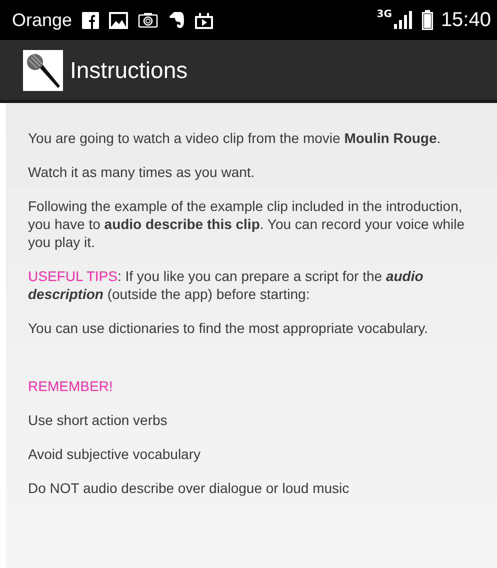 The image size is (497, 568). Describe the element at coordinates (235, 138) in the screenshot. I see `instruction-text: You are going to watch a video clip from the movie Moulin Rouge.` at that location.